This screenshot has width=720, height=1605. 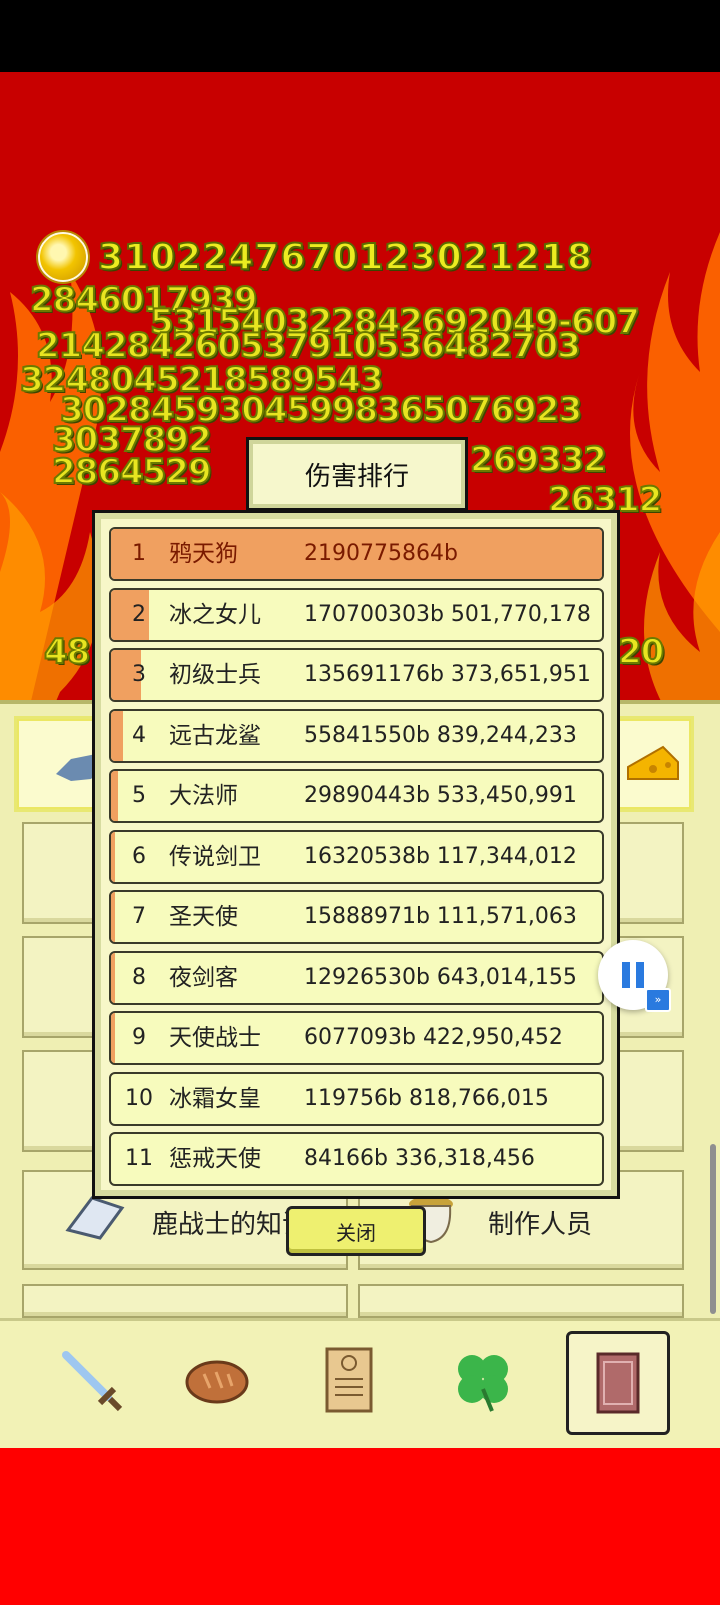 What do you see at coordinates (440, 795) in the screenshot?
I see `damage-value: 29890443b 533,450,991` at bounding box center [440, 795].